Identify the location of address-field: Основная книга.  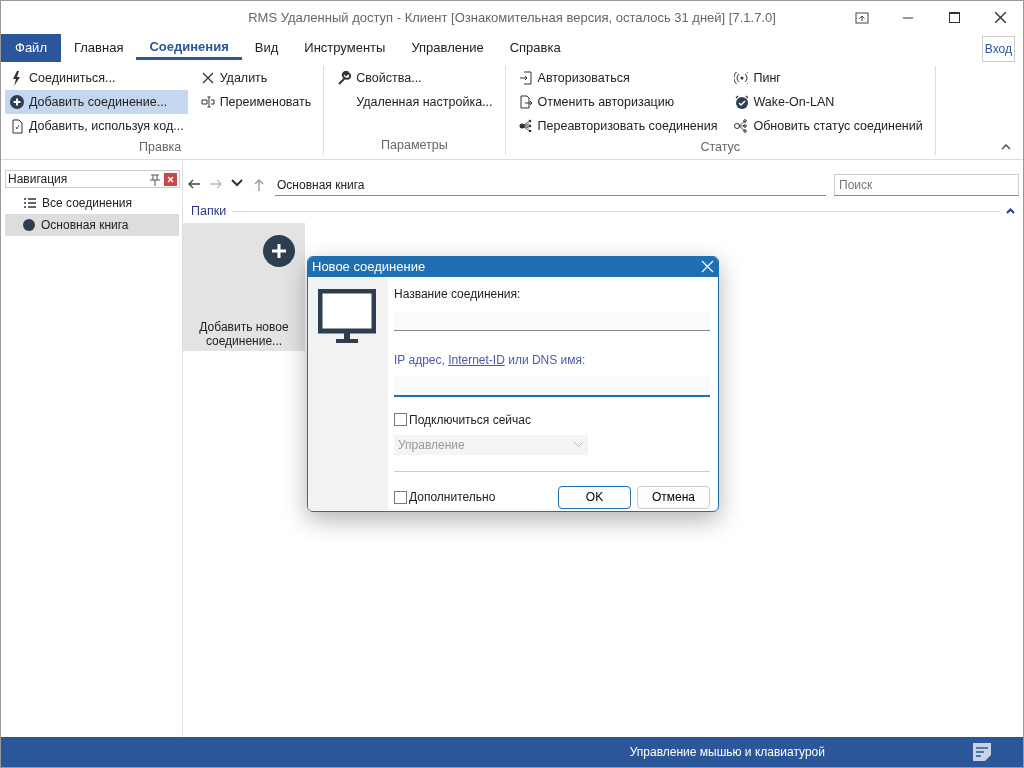
(550, 185).